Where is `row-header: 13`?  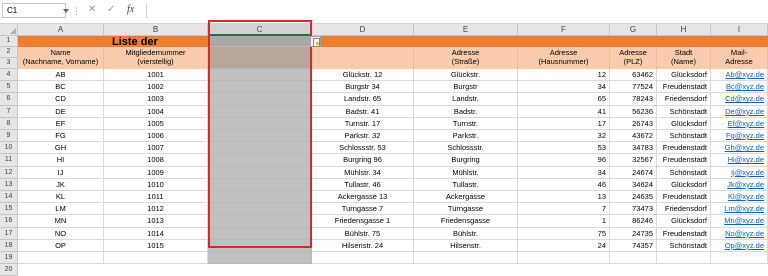 row-header: 13 is located at coordinates (9, 184).